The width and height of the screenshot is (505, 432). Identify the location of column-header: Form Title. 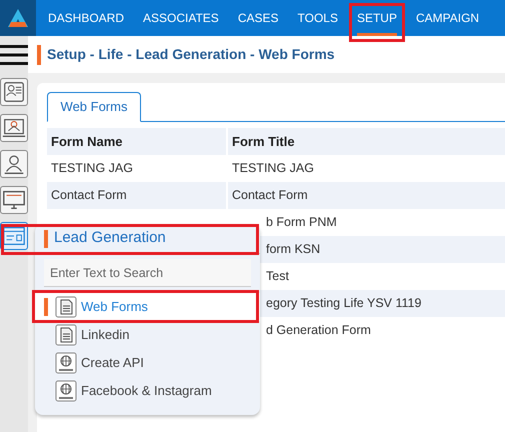
(366, 141).